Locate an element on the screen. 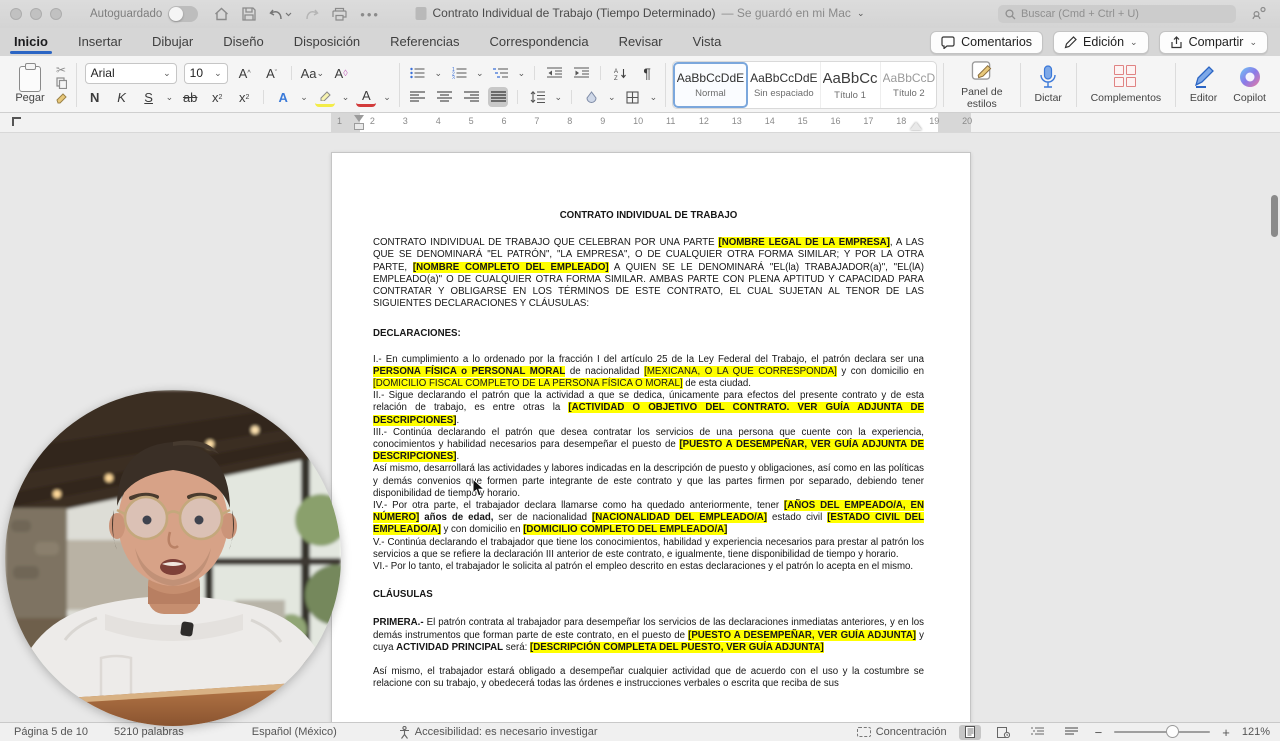  strikethrough-button: ab is located at coordinates (190, 97).